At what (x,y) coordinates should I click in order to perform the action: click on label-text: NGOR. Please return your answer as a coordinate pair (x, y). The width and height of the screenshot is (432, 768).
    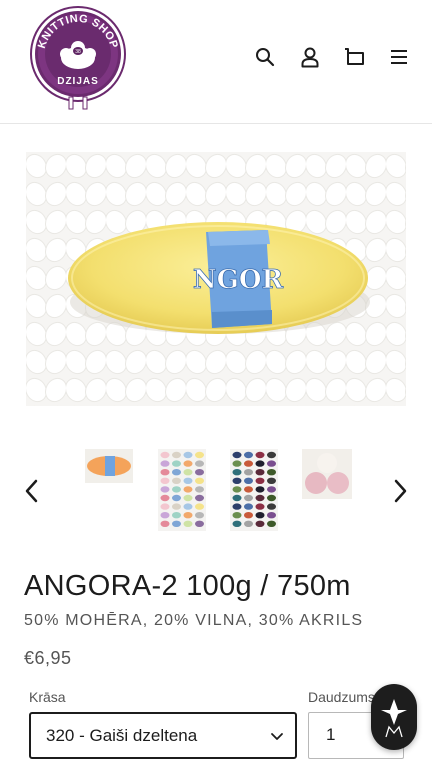
    Looking at the image, I should click on (238, 280).